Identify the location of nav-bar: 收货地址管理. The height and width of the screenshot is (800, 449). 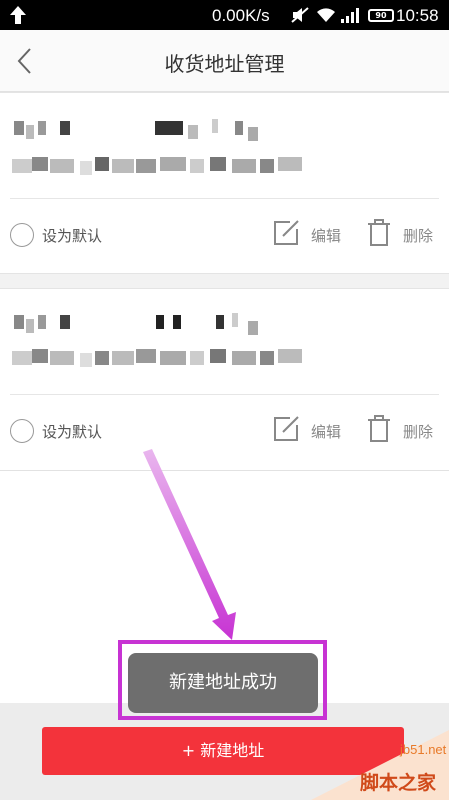
(224, 61).